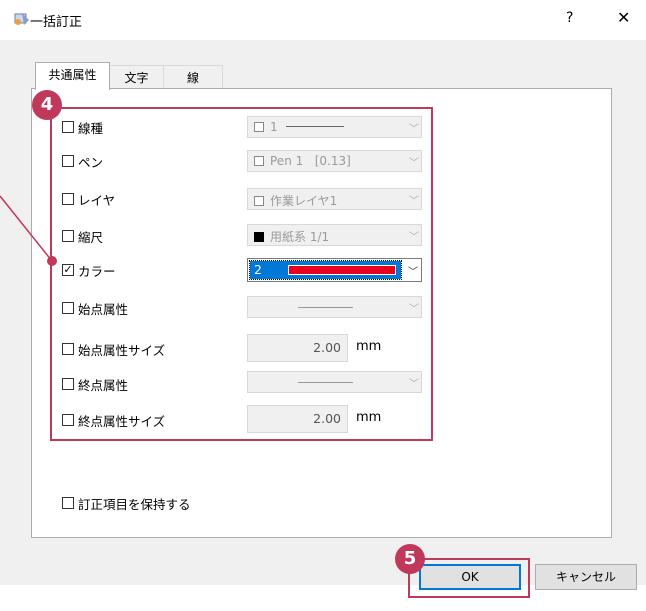 The width and height of the screenshot is (646, 611). What do you see at coordinates (21, 19) in the screenshot?
I see `app-icon` at bounding box center [21, 19].